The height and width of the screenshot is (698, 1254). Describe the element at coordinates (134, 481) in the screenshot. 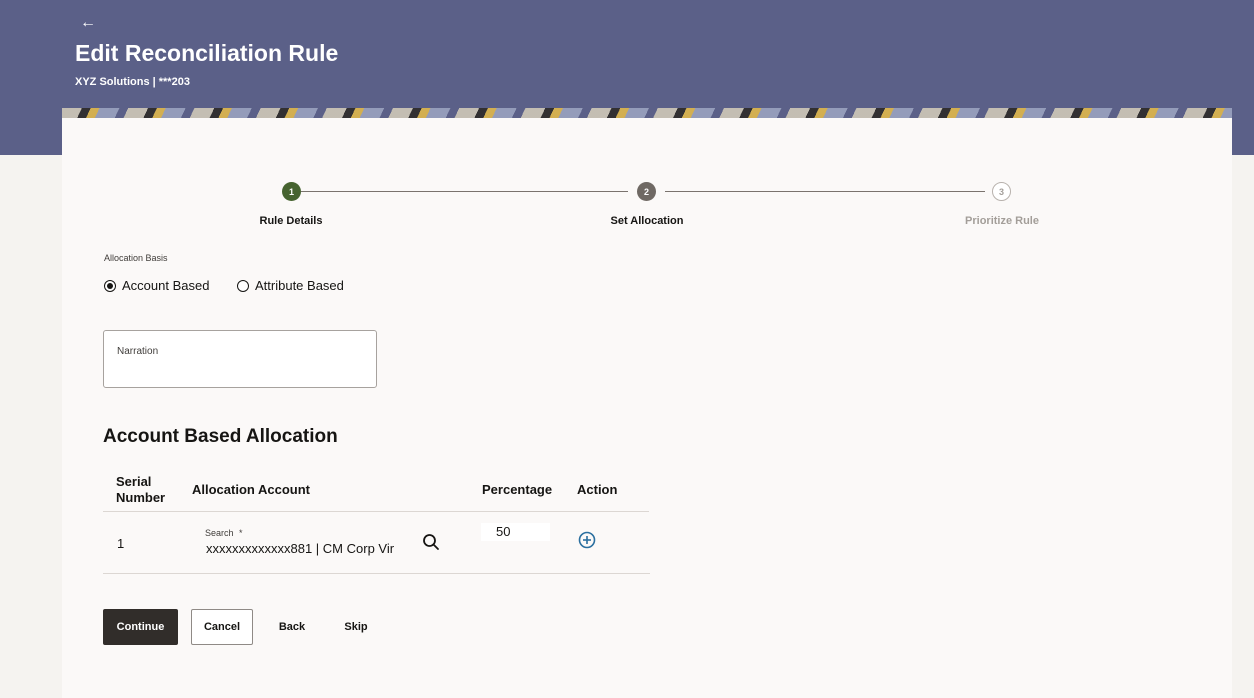

I see `column-header-serial-line1: Serial` at that location.